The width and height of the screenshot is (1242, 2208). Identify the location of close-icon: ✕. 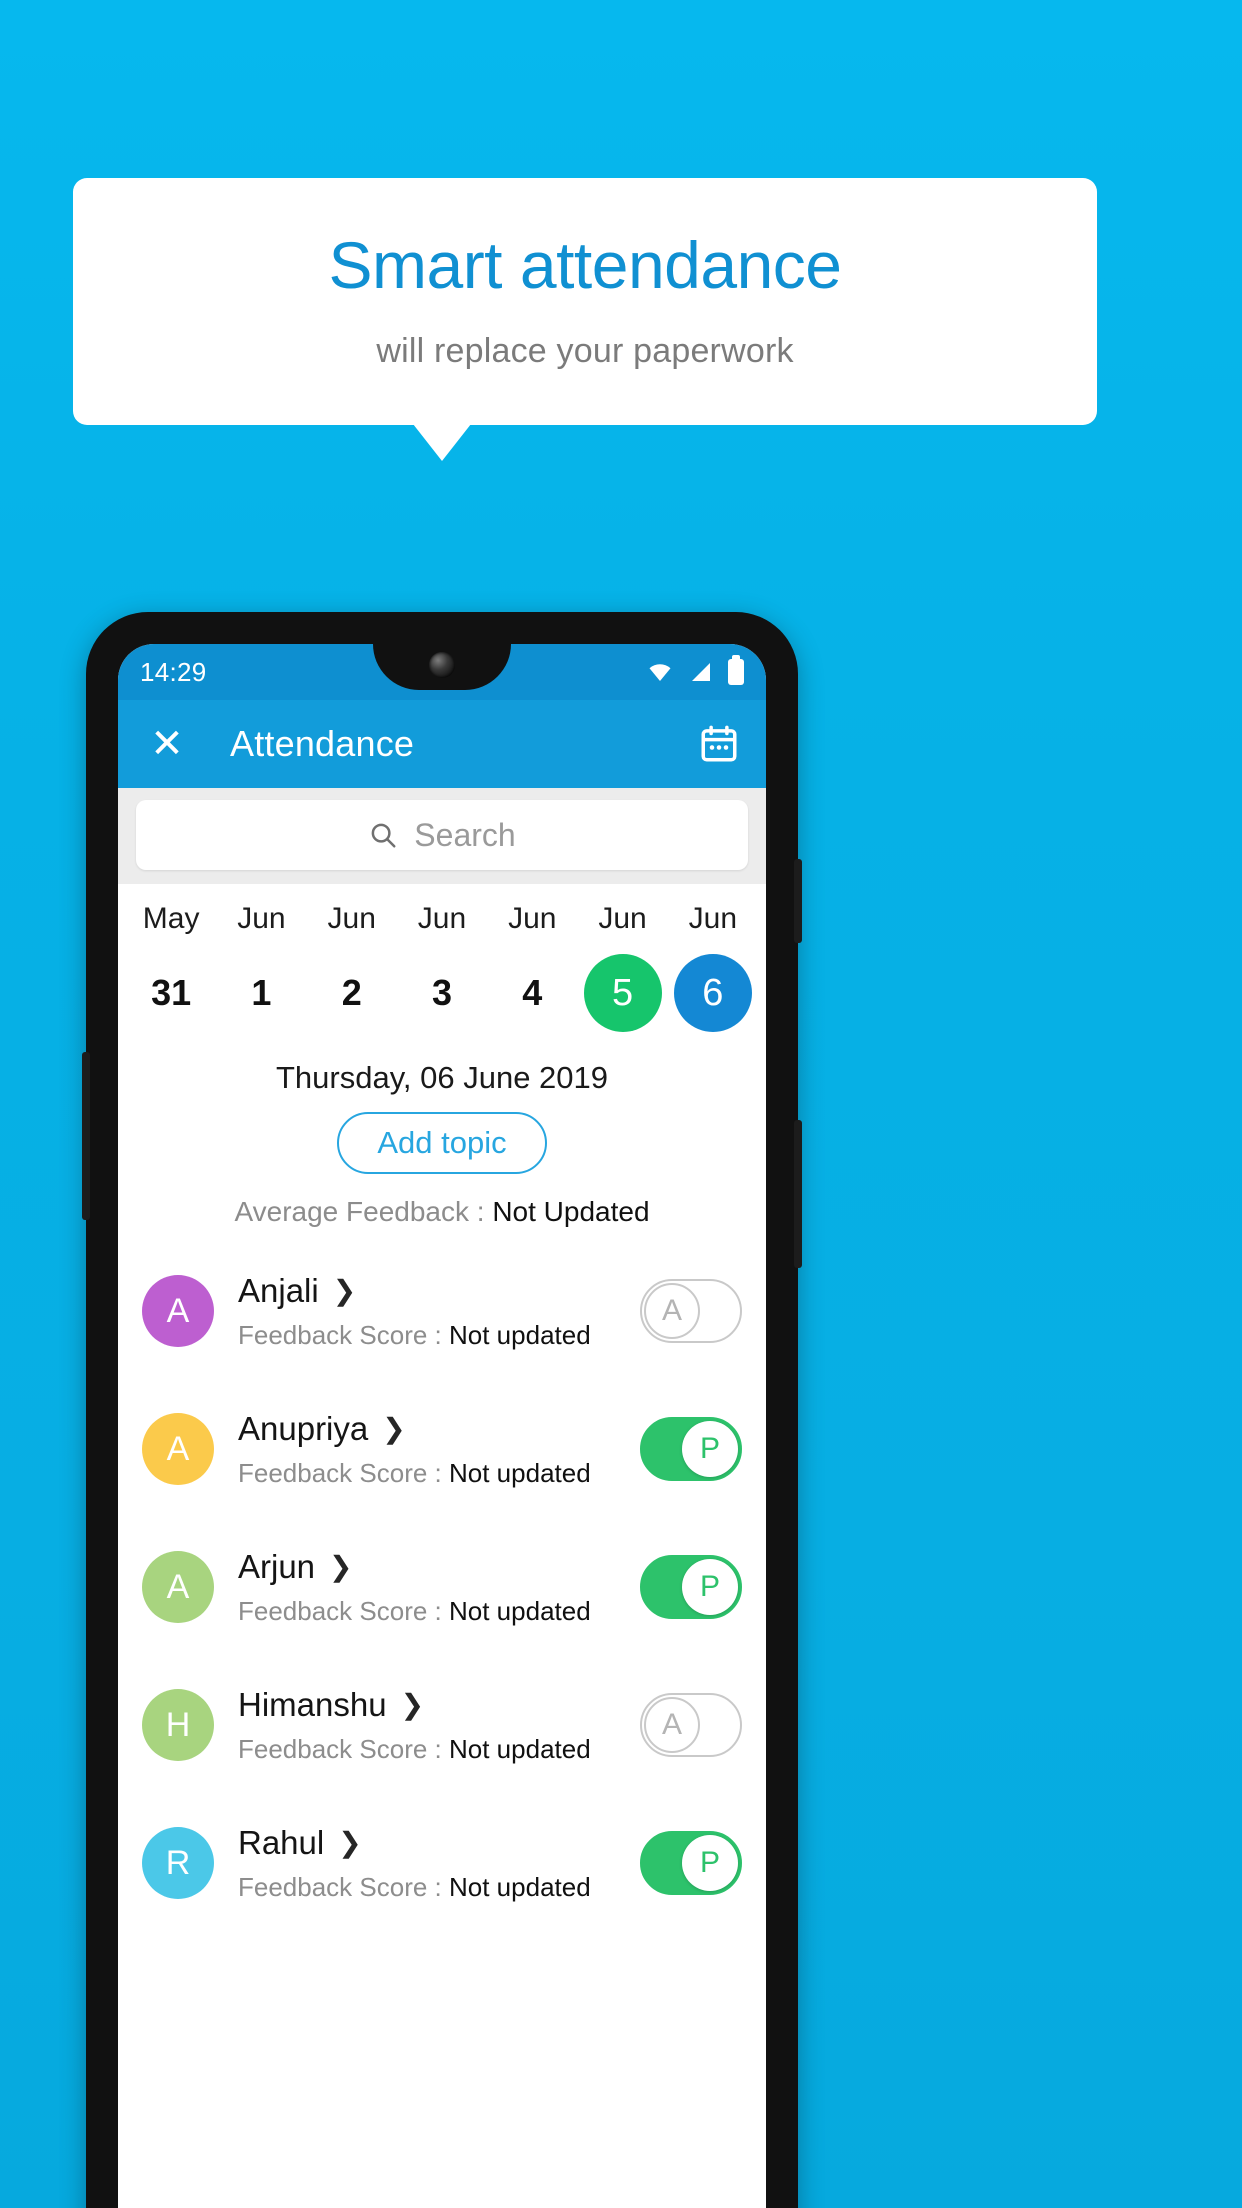
(167, 744).